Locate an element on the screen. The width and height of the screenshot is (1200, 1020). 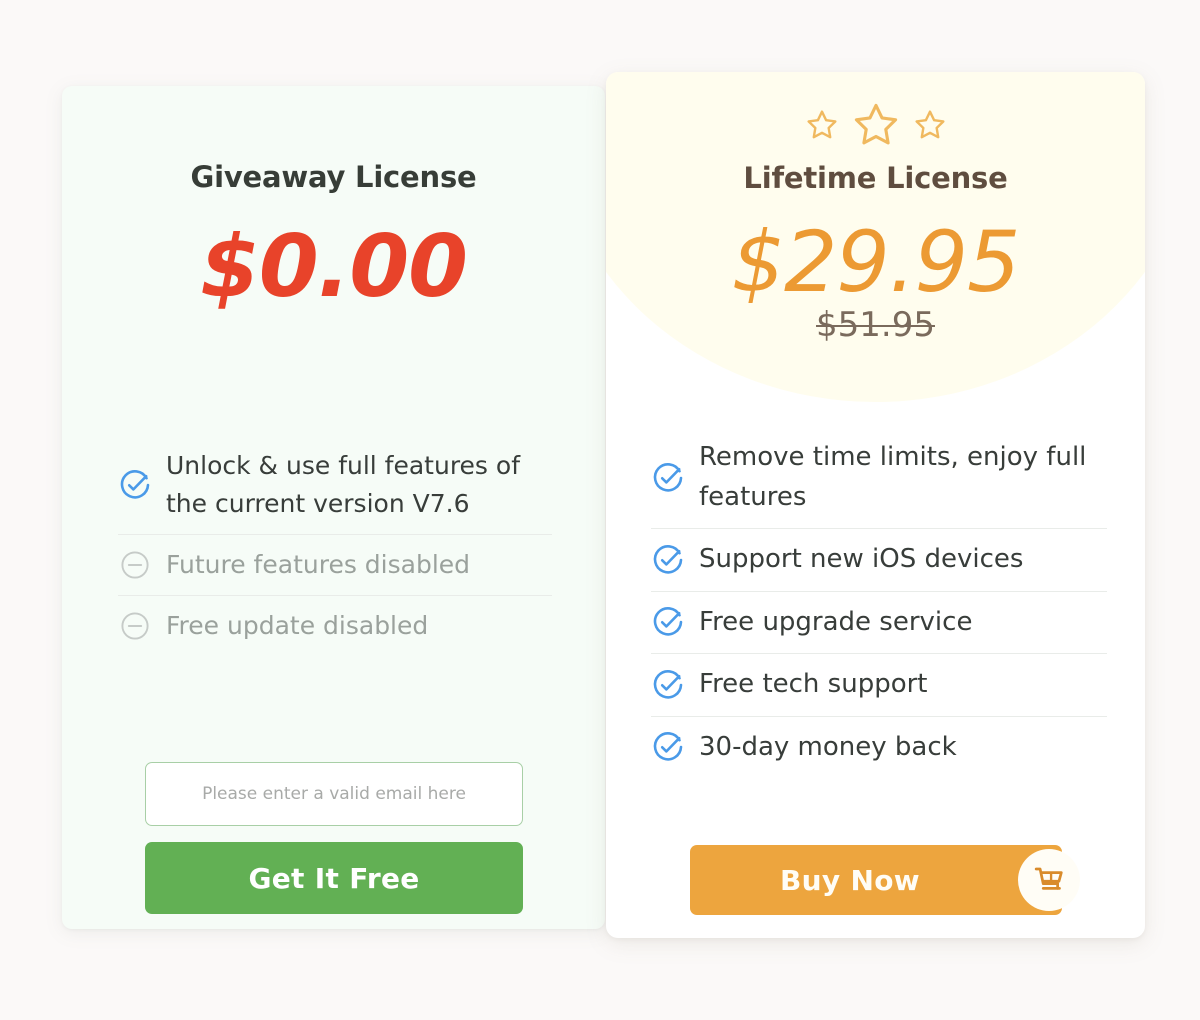
feature-label: Free tech support is located at coordinates (813, 684).